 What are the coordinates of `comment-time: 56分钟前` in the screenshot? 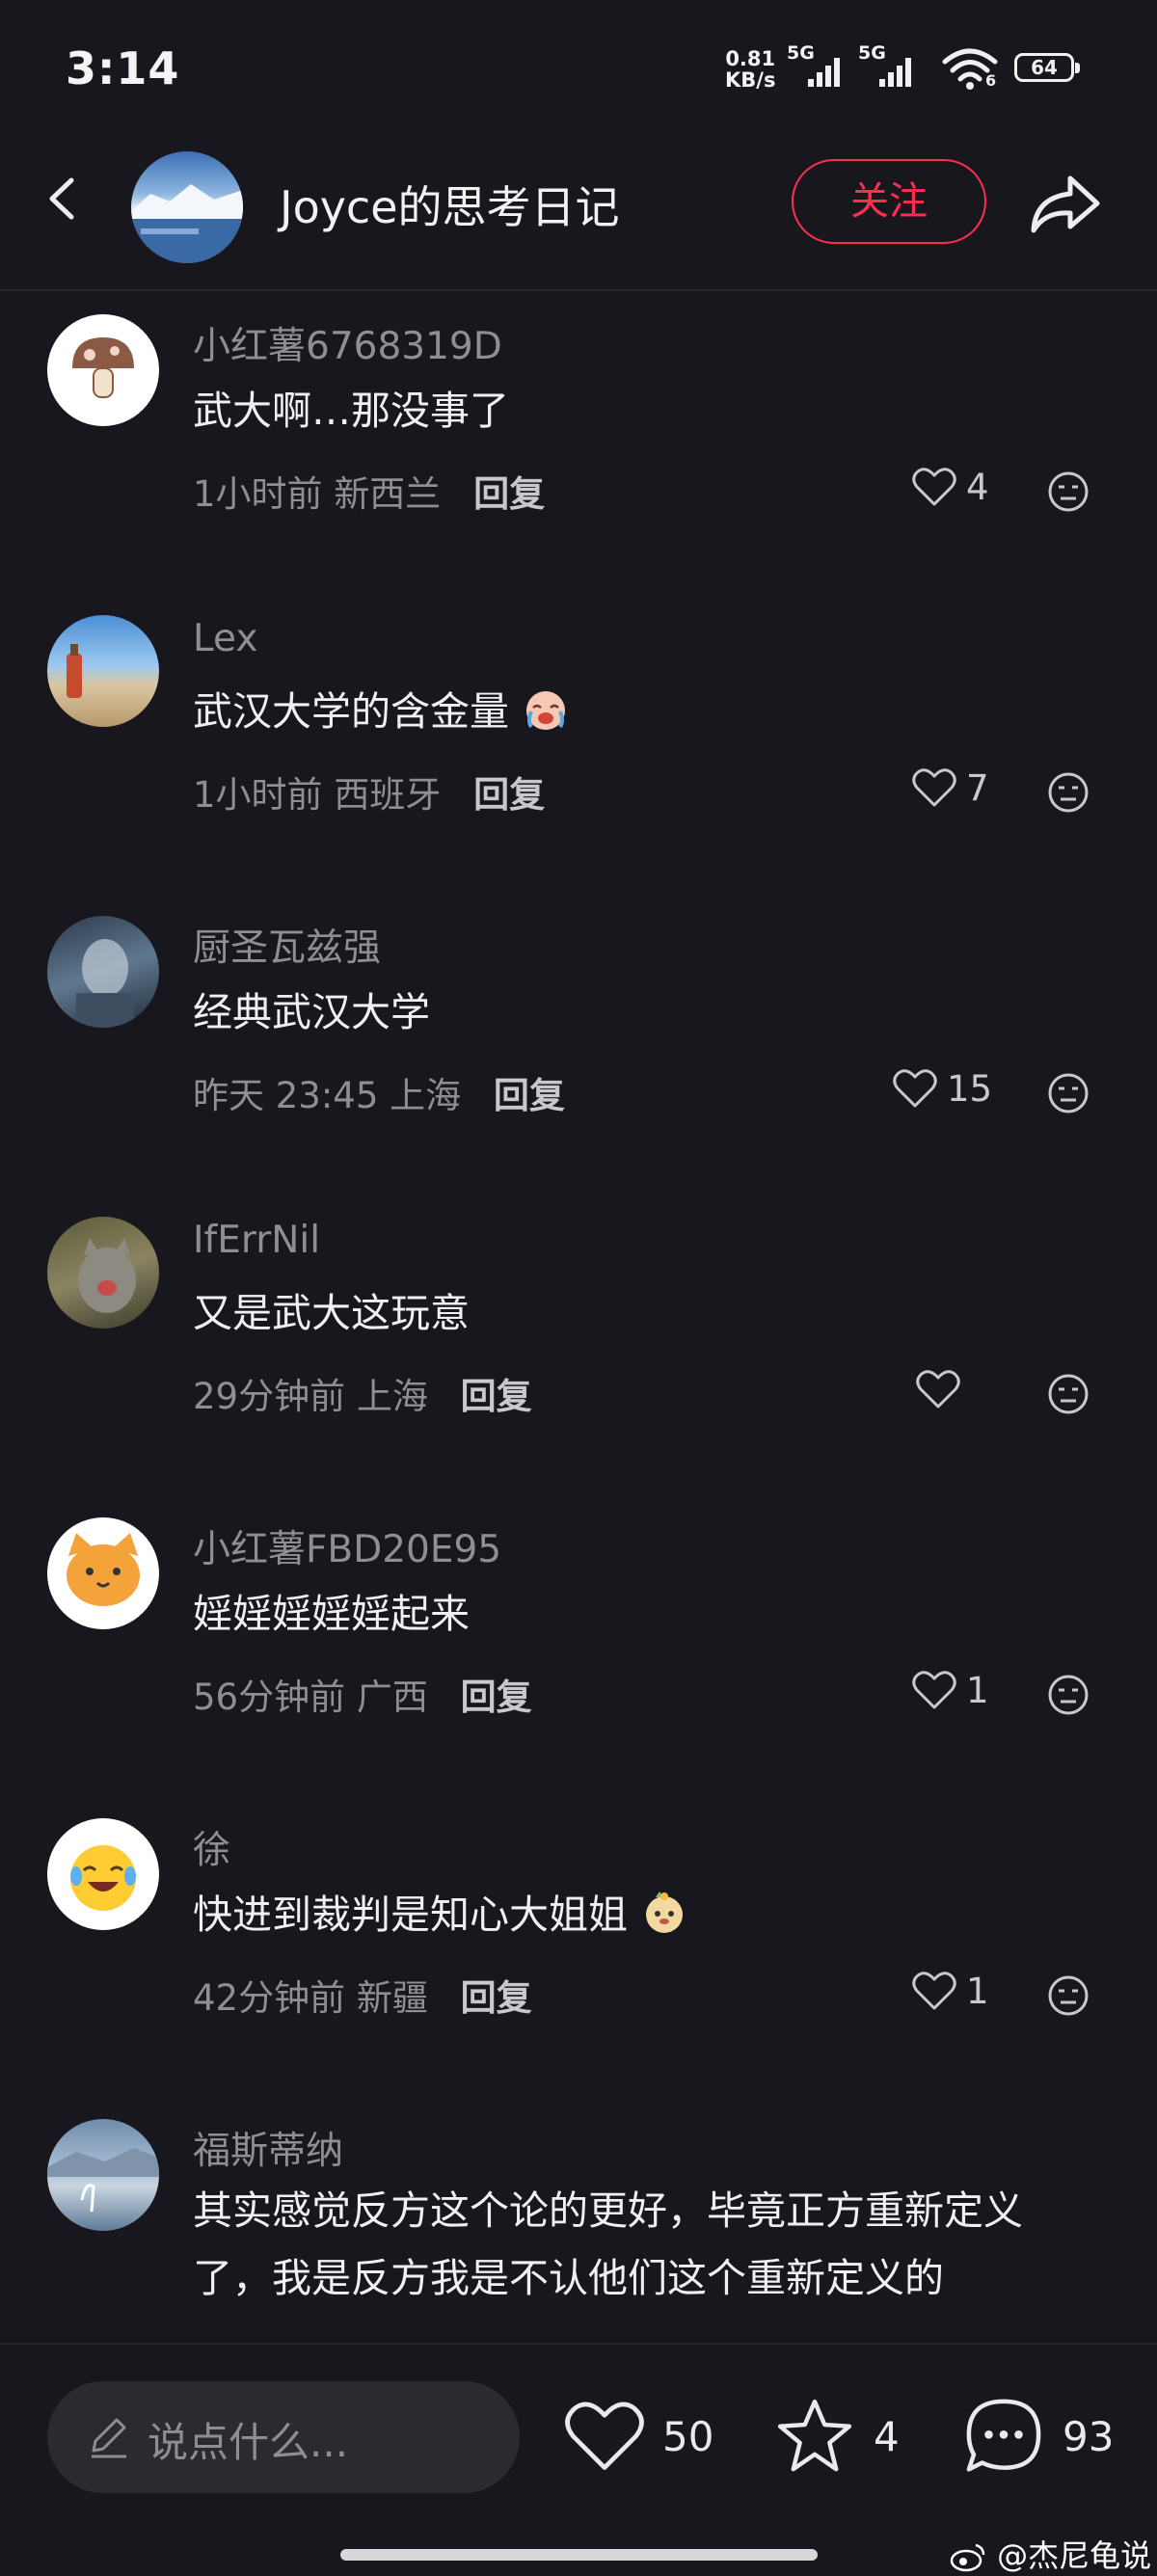 It's located at (269, 1698).